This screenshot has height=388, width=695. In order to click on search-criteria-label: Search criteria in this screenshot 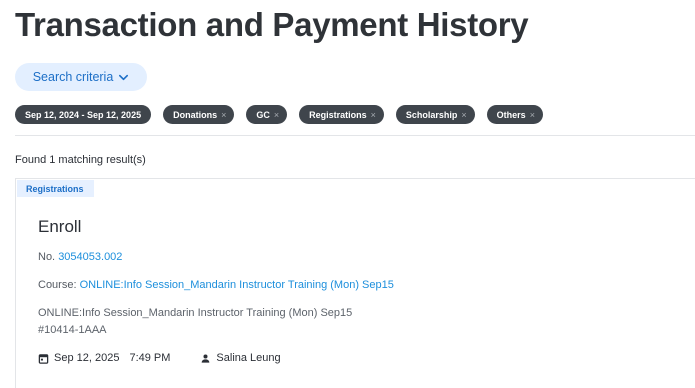, I will do `click(73, 77)`.